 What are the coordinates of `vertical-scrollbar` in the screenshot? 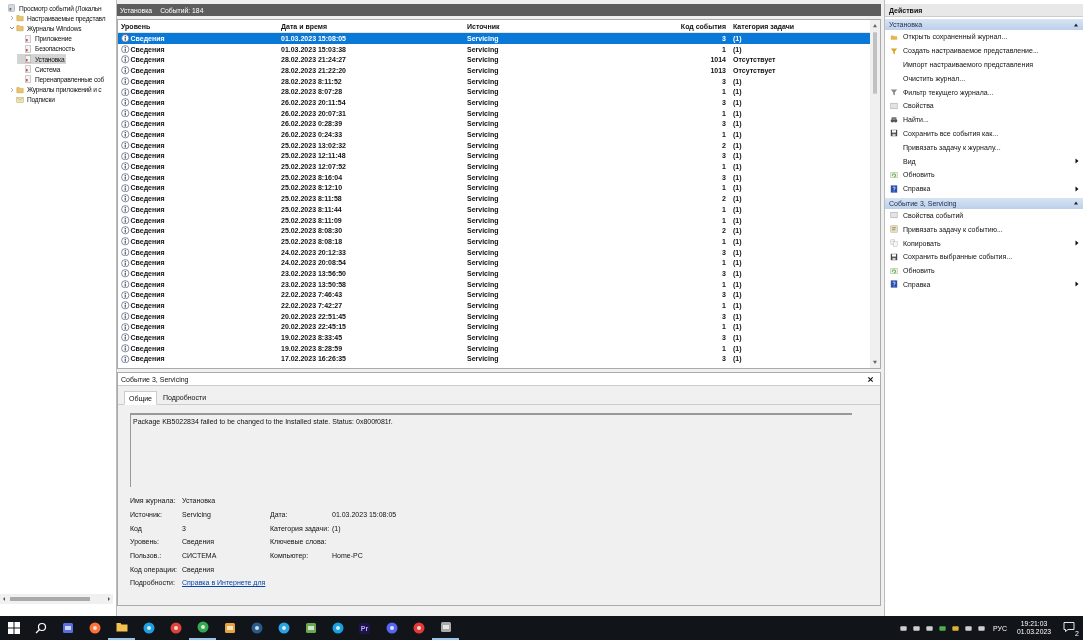 It's located at (875, 194).